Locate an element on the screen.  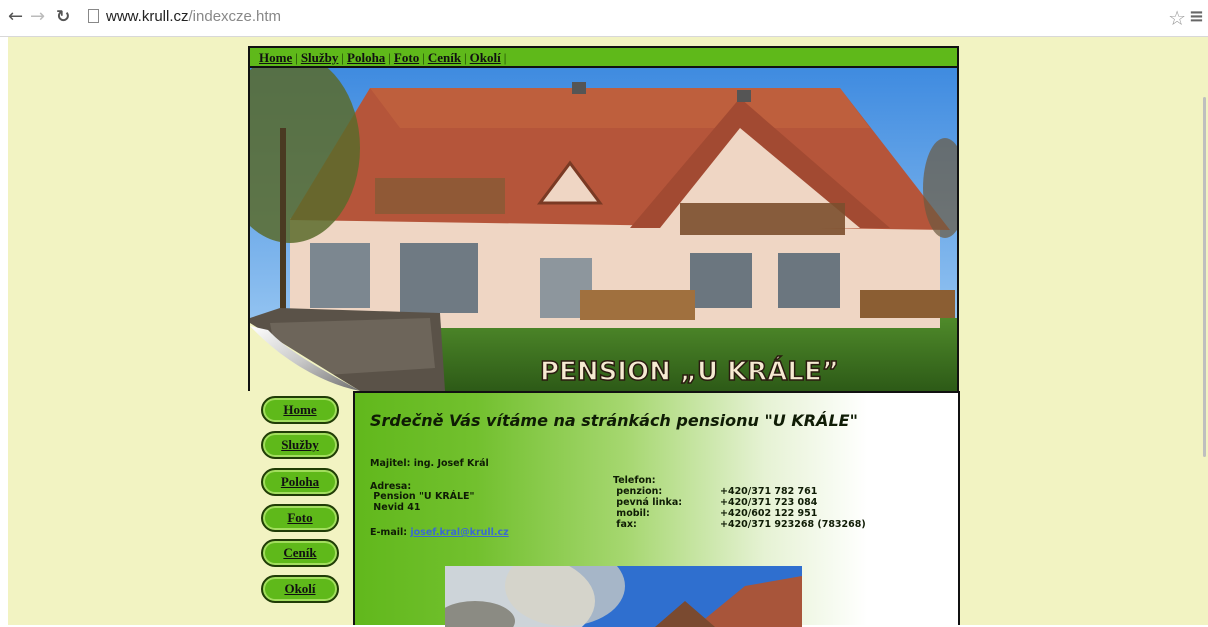
top-navigation: Home | Služby | Poloha | Foto | Ceník | Okolí | is located at coordinates (603, 57).